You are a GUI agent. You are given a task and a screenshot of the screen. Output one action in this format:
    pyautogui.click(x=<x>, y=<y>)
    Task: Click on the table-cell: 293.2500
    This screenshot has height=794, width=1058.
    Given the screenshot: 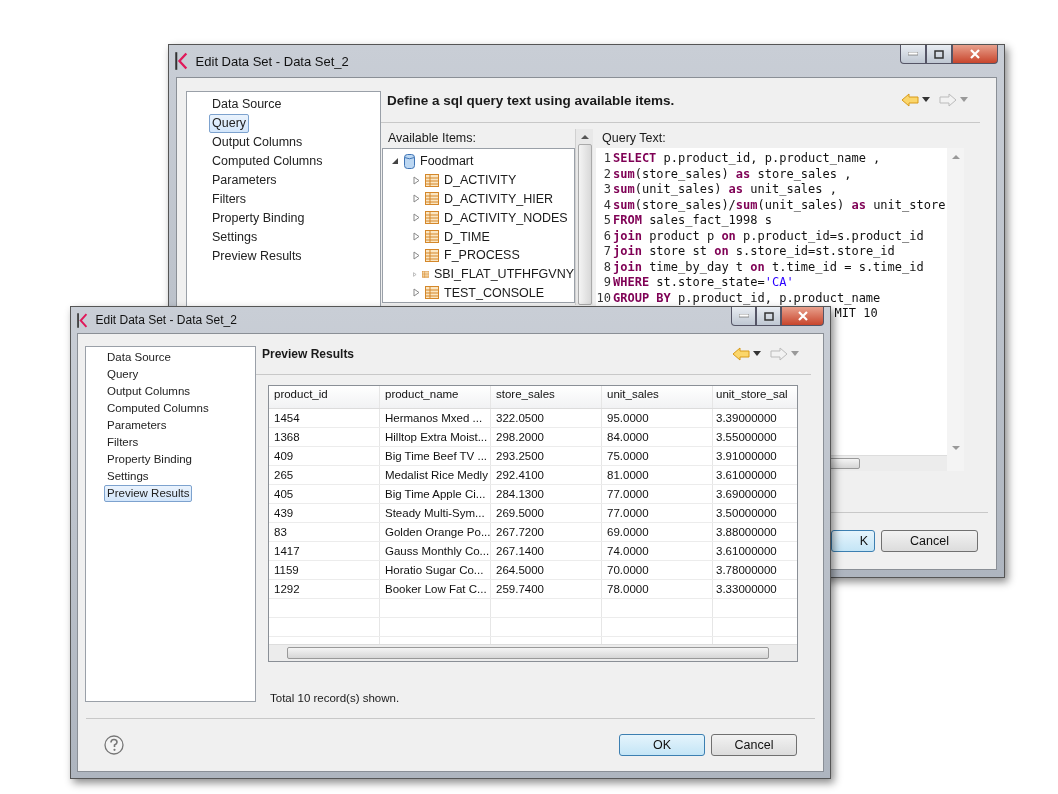 What is the action you would take?
    pyautogui.click(x=546, y=456)
    